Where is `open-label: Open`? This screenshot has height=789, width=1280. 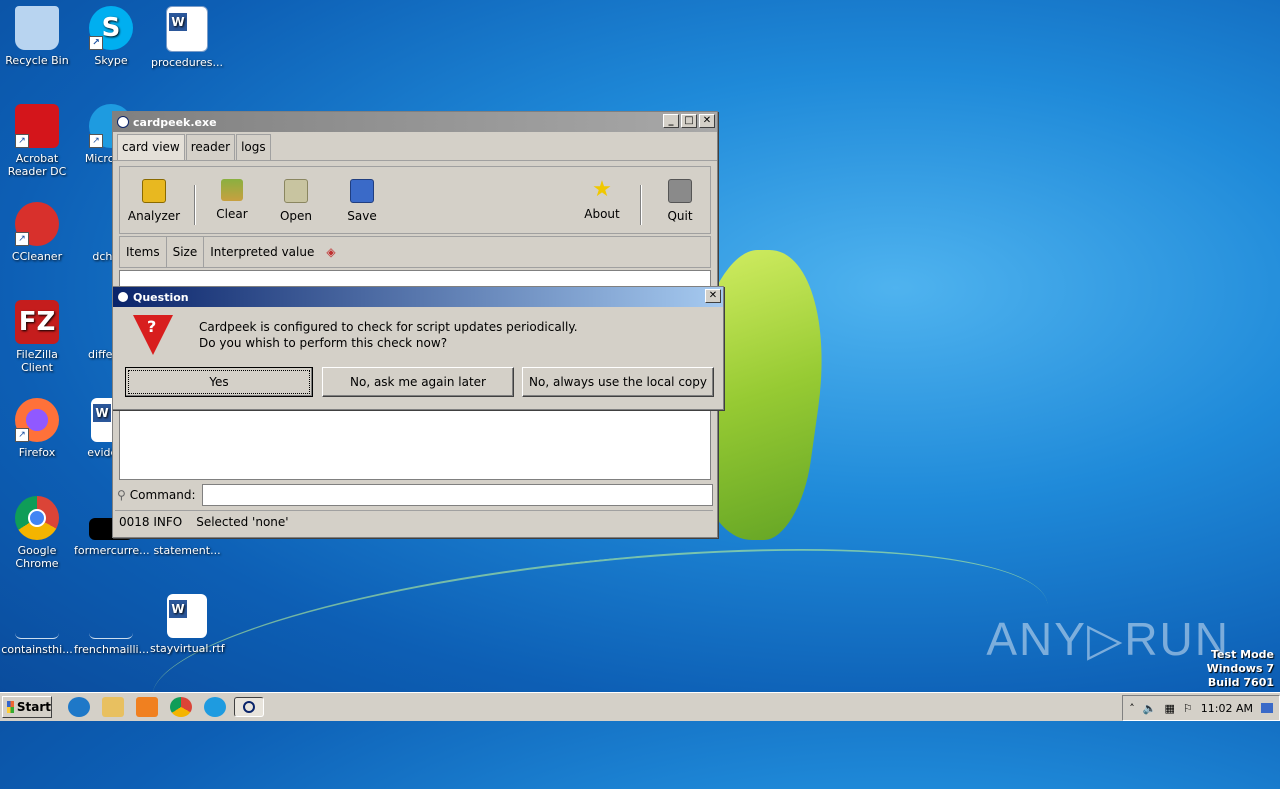 open-label: Open is located at coordinates (296, 216).